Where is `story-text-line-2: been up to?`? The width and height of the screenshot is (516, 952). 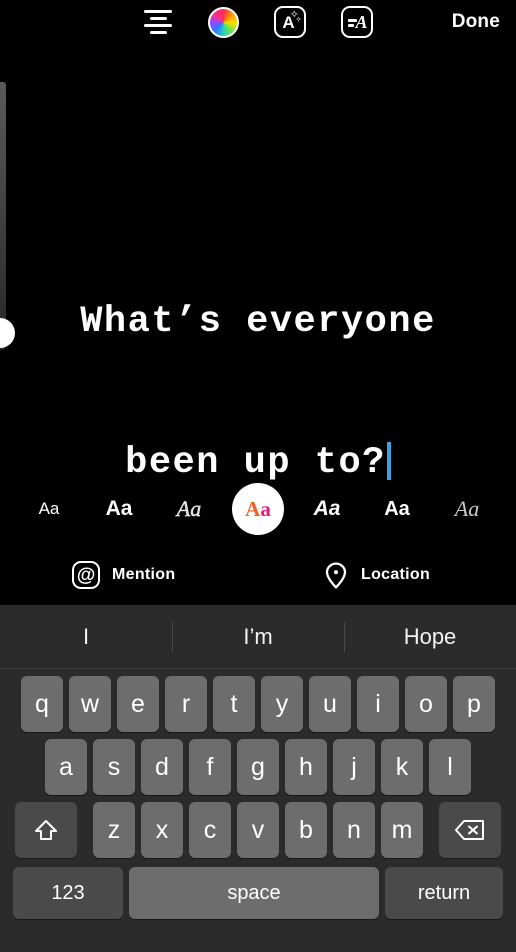 story-text-line-2: been up to? is located at coordinates (255, 463).